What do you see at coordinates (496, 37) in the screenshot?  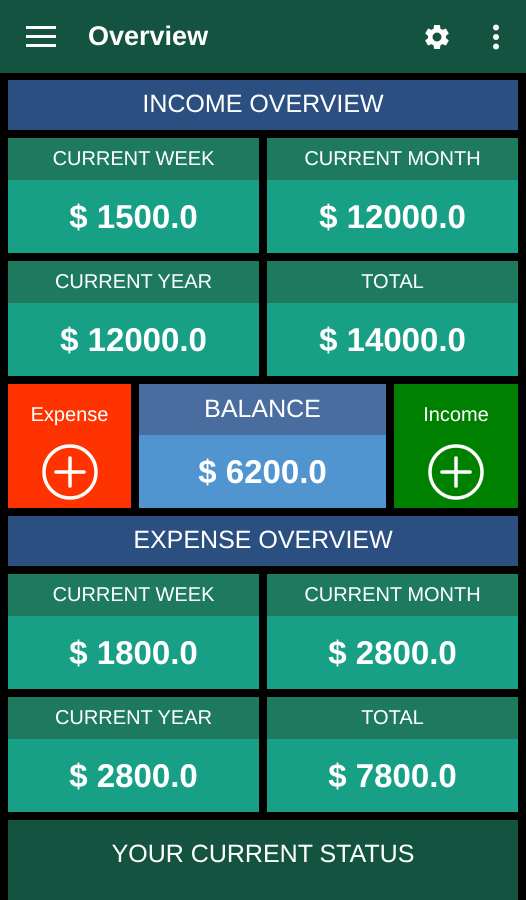 I see `more-options-icon` at bounding box center [496, 37].